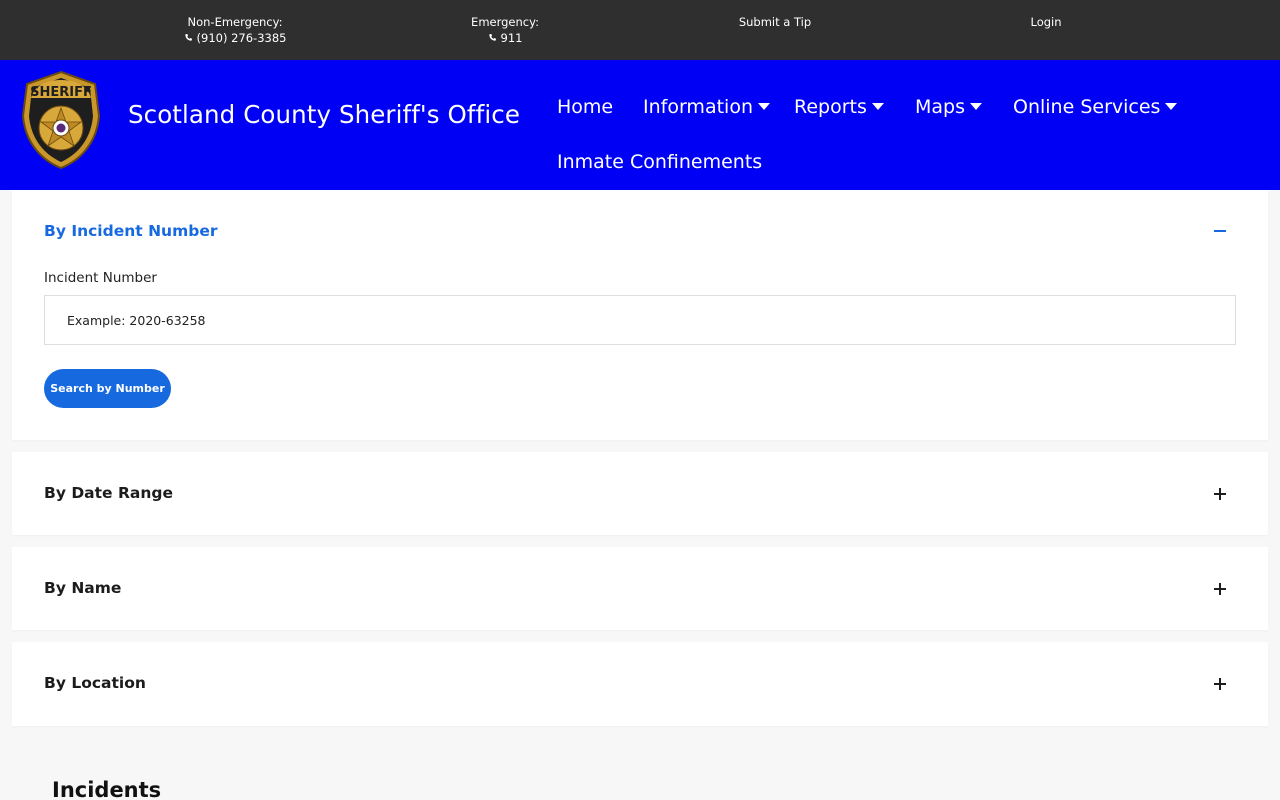 This screenshot has height=800, width=1280. I want to click on nav-inmate-confinements: Inmate Confinements, so click(659, 162).